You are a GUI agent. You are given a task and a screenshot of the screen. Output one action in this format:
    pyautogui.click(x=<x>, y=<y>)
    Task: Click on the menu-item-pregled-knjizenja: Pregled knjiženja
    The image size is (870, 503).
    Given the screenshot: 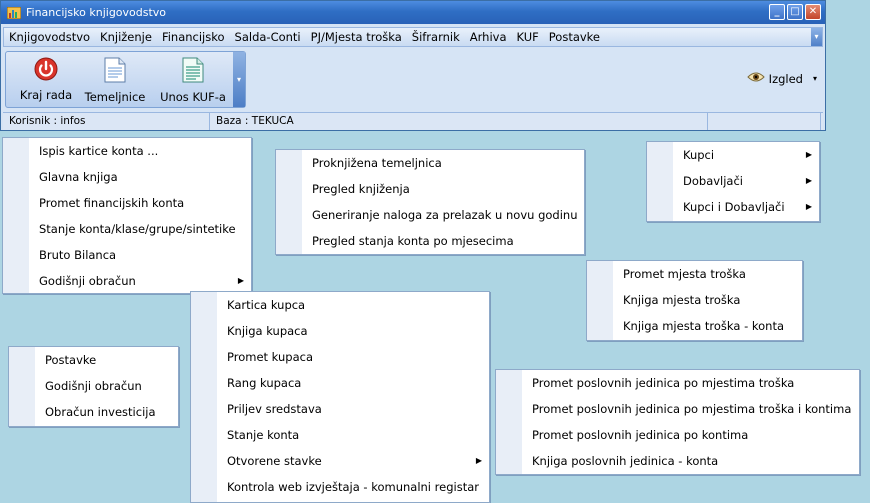 What is the action you would take?
    pyautogui.click(x=430, y=189)
    